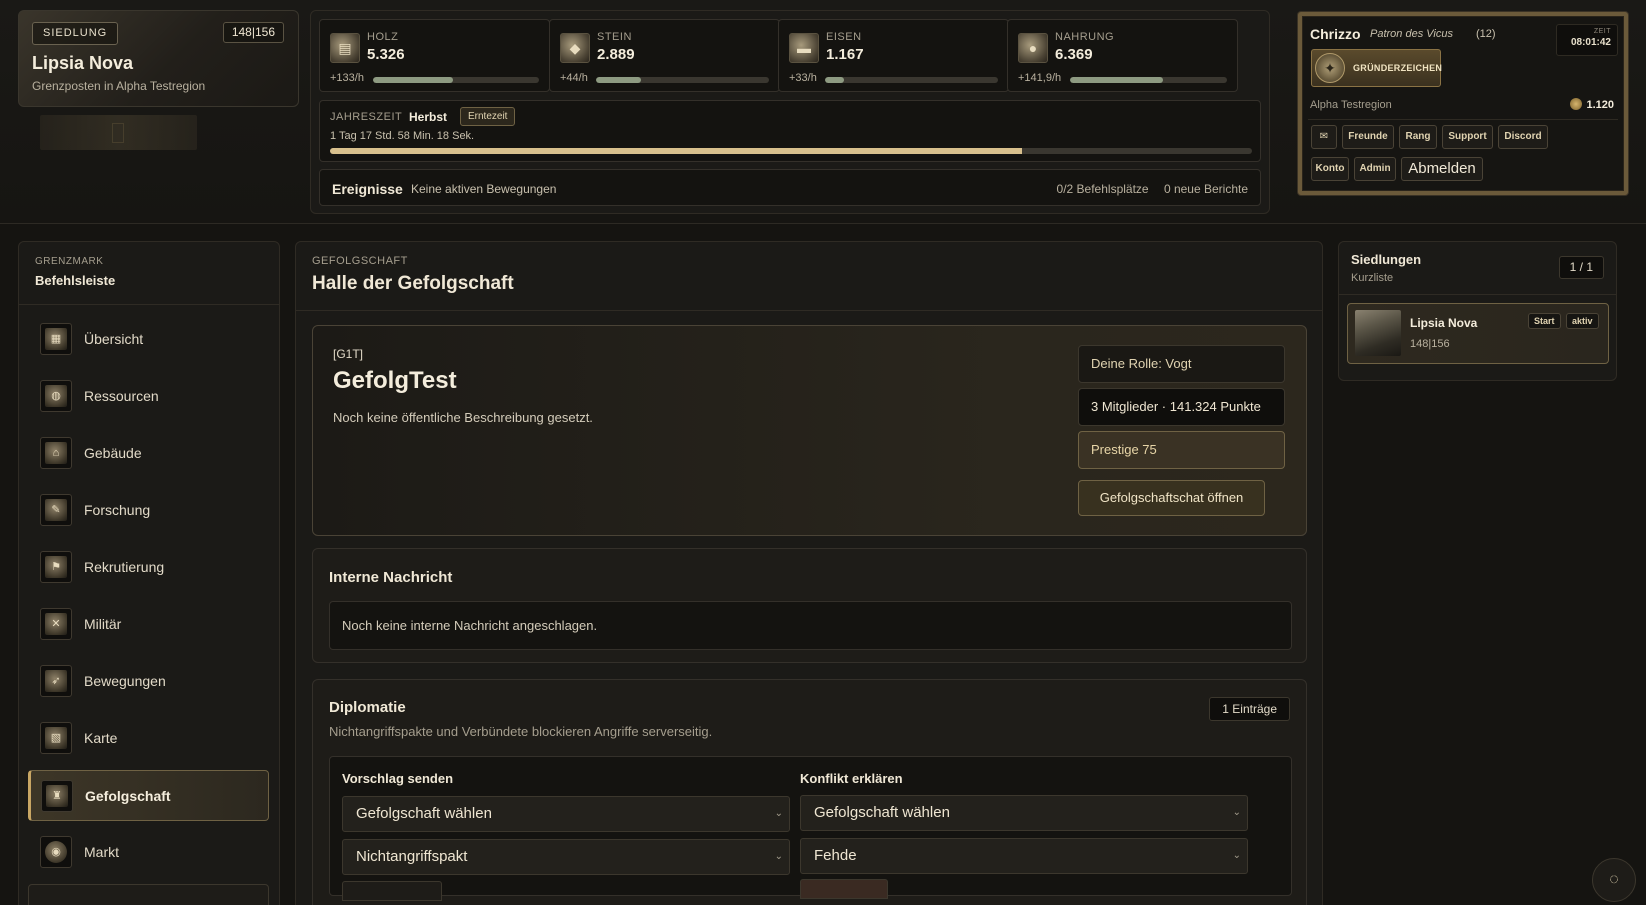  What do you see at coordinates (1324, 137) in the screenshot?
I see `mail-button: ✉` at bounding box center [1324, 137].